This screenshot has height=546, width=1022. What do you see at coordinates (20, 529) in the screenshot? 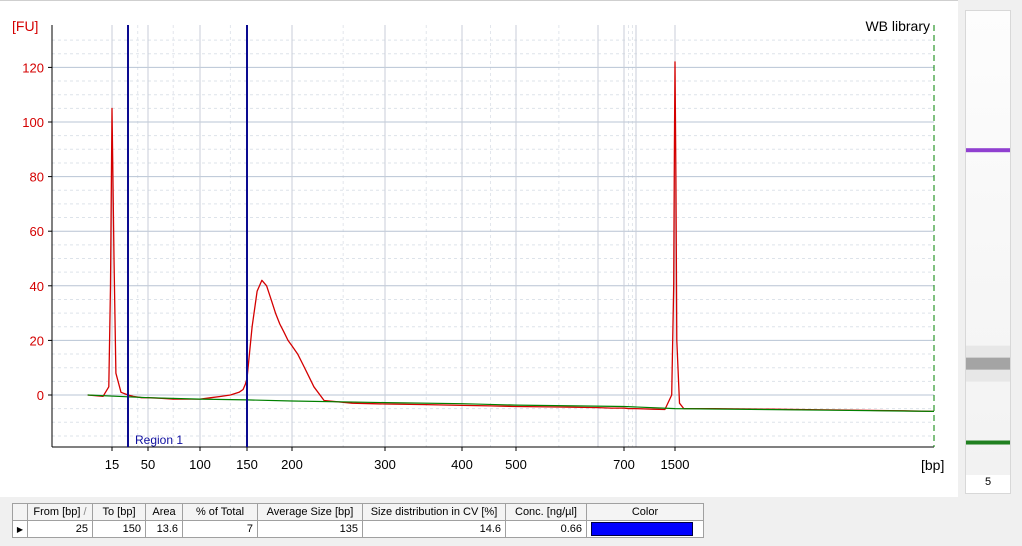
I see `row-pointer-icon: ▶` at bounding box center [20, 529].